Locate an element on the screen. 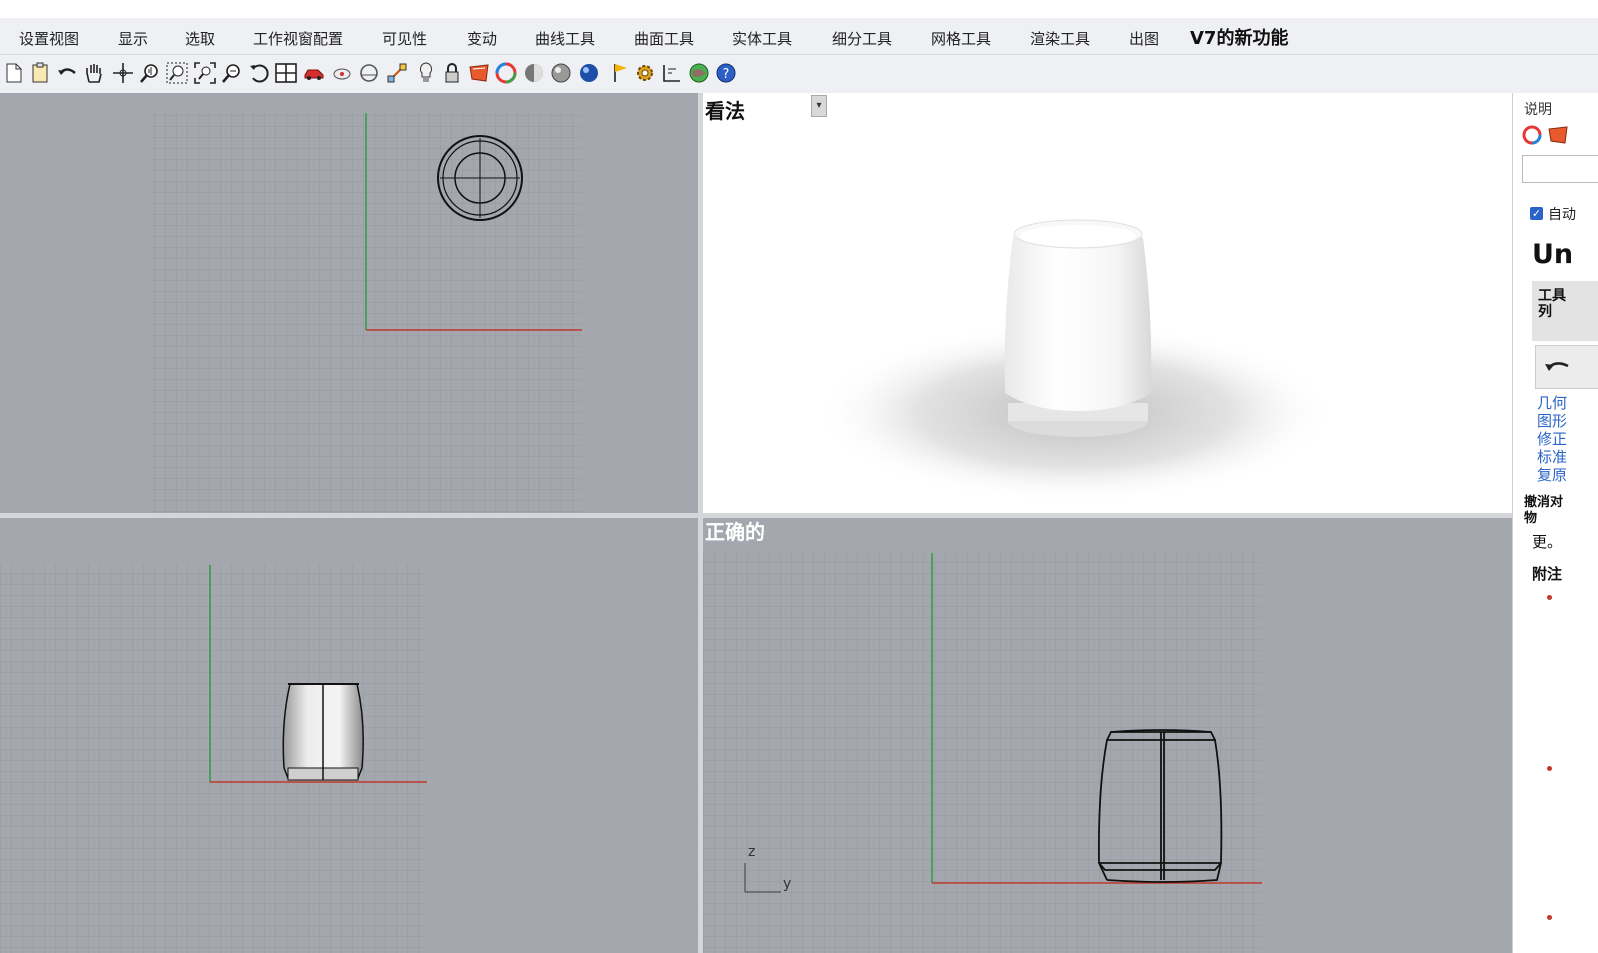 This screenshot has height=953, width=1598. undo-tool-button is located at coordinates (1566, 367).